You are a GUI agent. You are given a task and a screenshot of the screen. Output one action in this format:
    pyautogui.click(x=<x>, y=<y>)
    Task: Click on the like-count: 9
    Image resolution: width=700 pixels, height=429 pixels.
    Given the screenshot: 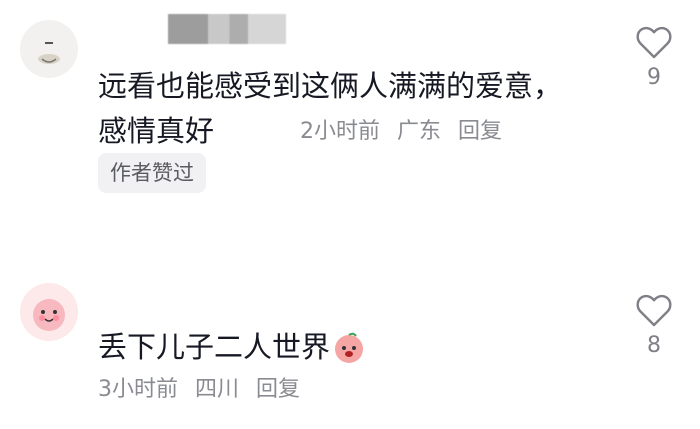 What is the action you would take?
    pyautogui.click(x=654, y=77)
    